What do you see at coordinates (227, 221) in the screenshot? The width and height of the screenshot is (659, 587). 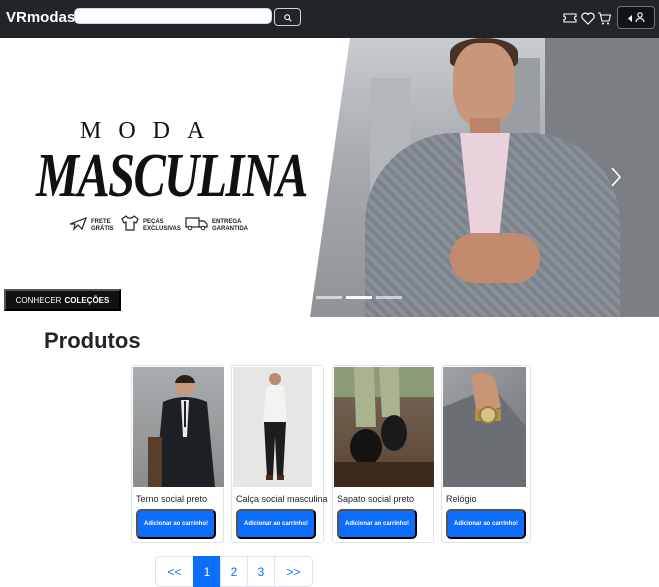 I see `perk-line1: ENTREGA` at bounding box center [227, 221].